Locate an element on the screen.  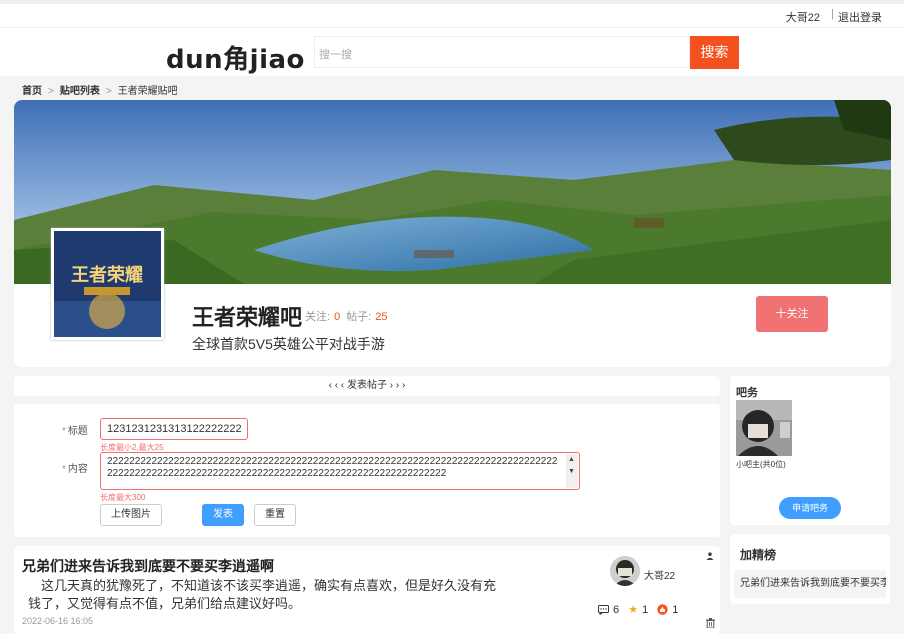
person-icon is located at coordinates (710, 556).